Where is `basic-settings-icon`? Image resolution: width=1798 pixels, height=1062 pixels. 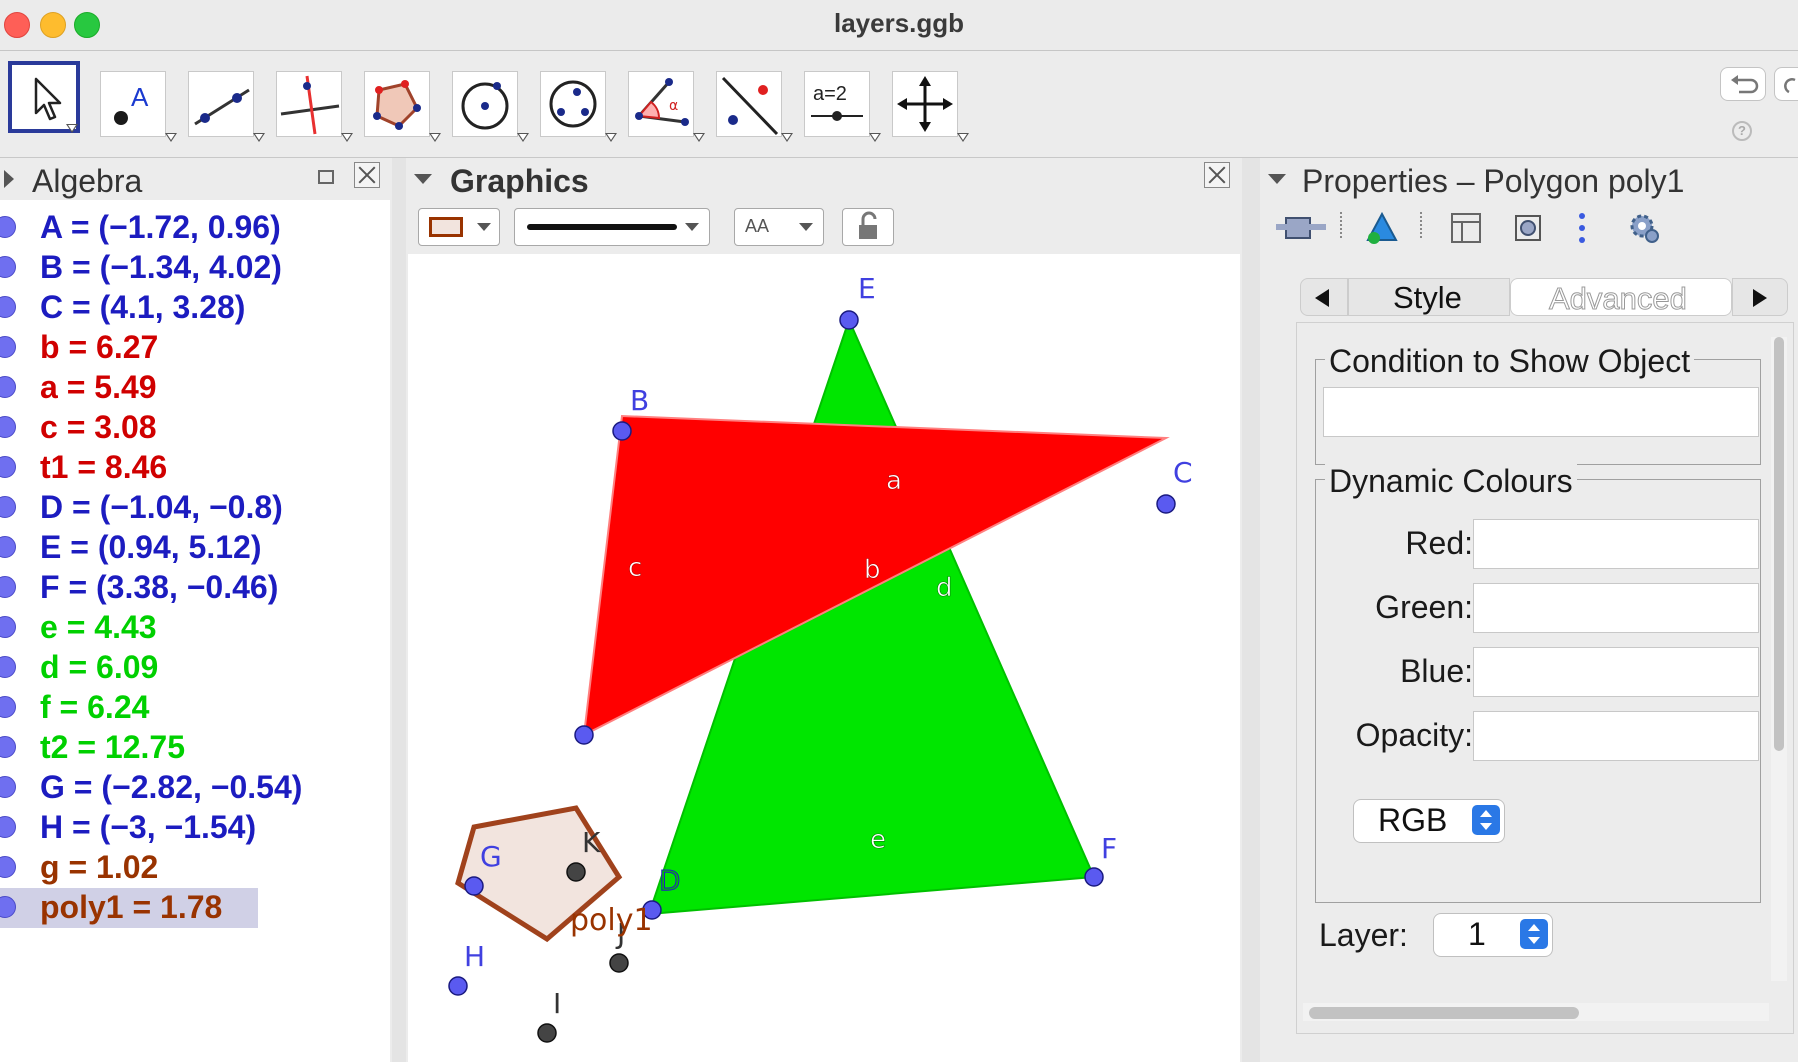
basic-settings-icon is located at coordinates (1382, 228).